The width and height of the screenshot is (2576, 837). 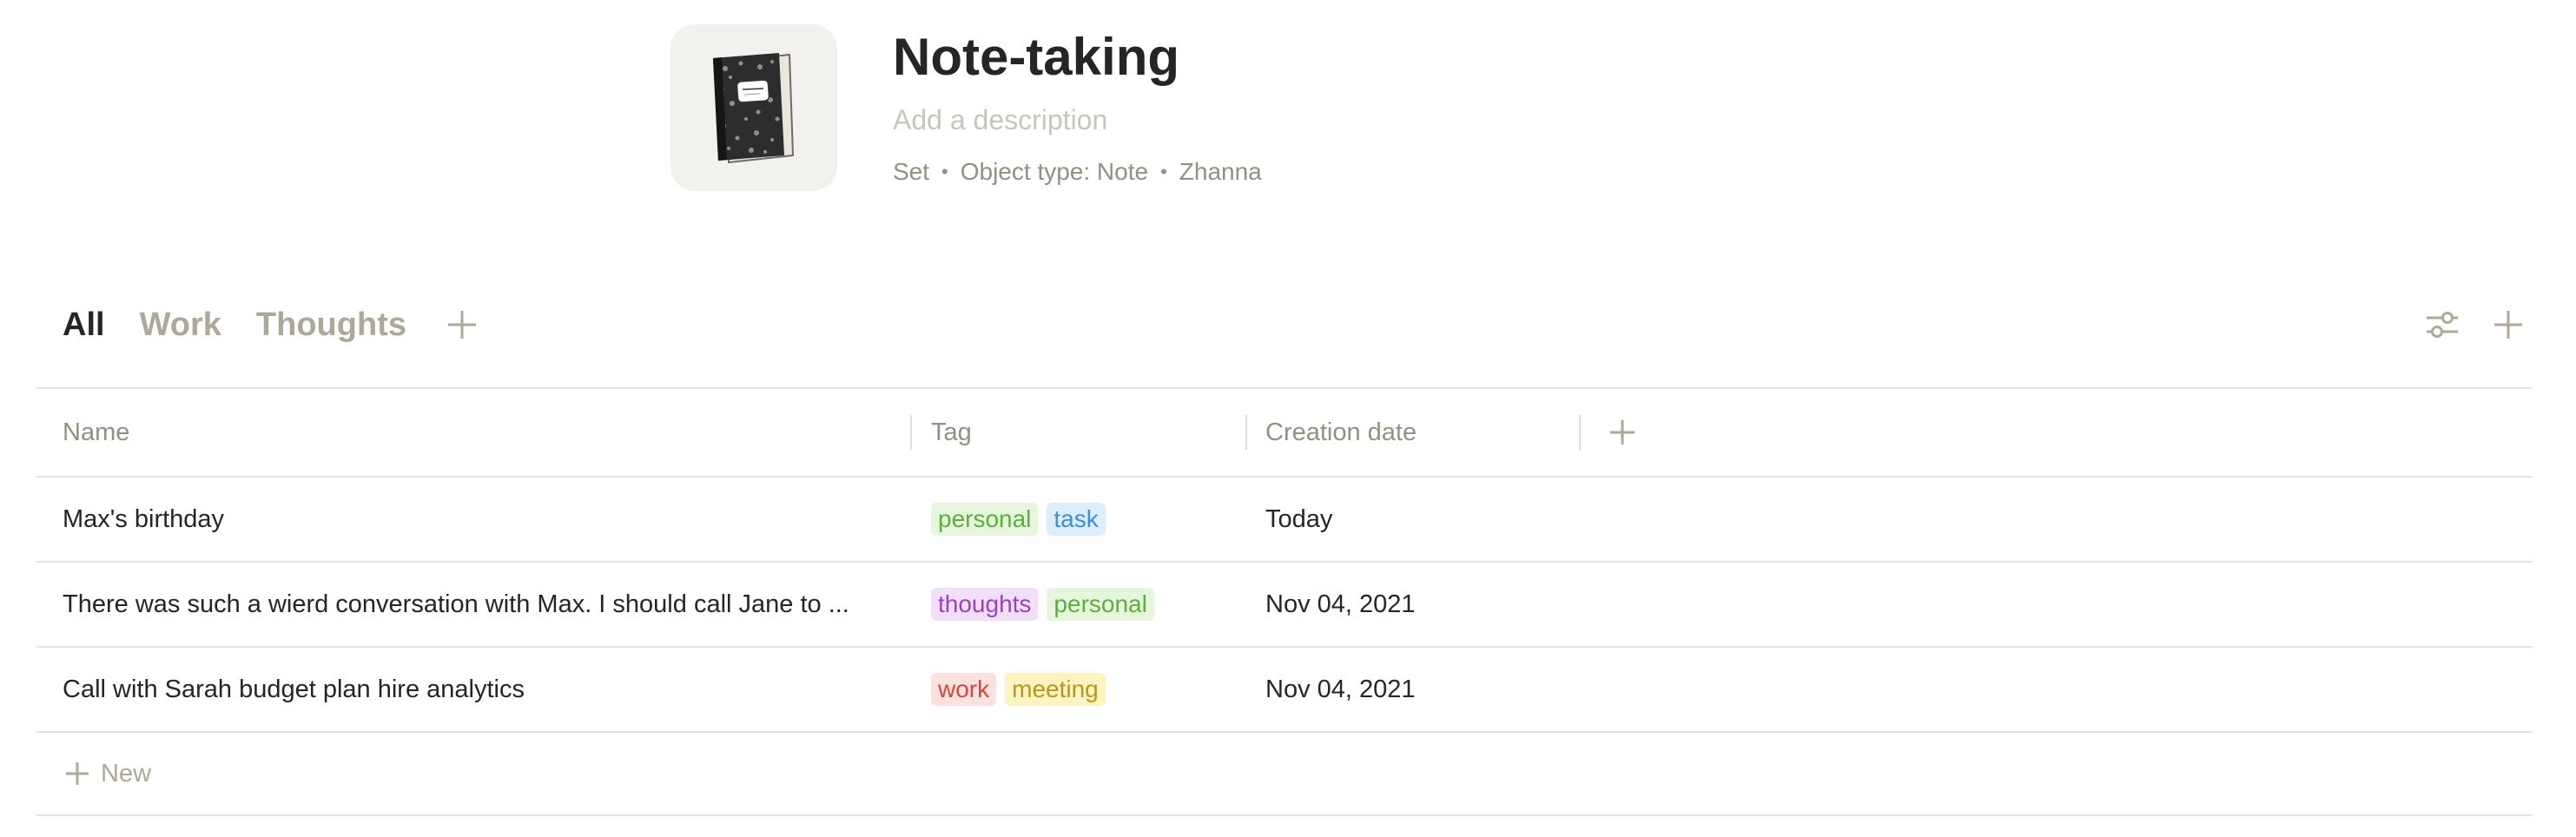 I want to click on row-tags: work meeting, so click(x=1087, y=689).